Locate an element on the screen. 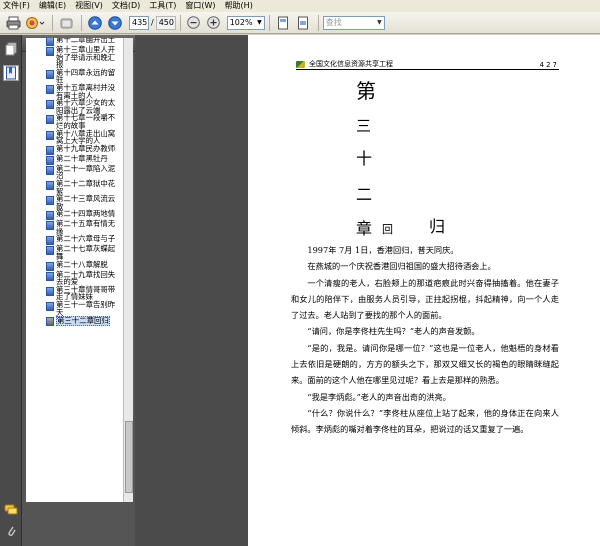 This screenshot has height=546, width=600. prev-page-button is located at coordinates (95, 22).